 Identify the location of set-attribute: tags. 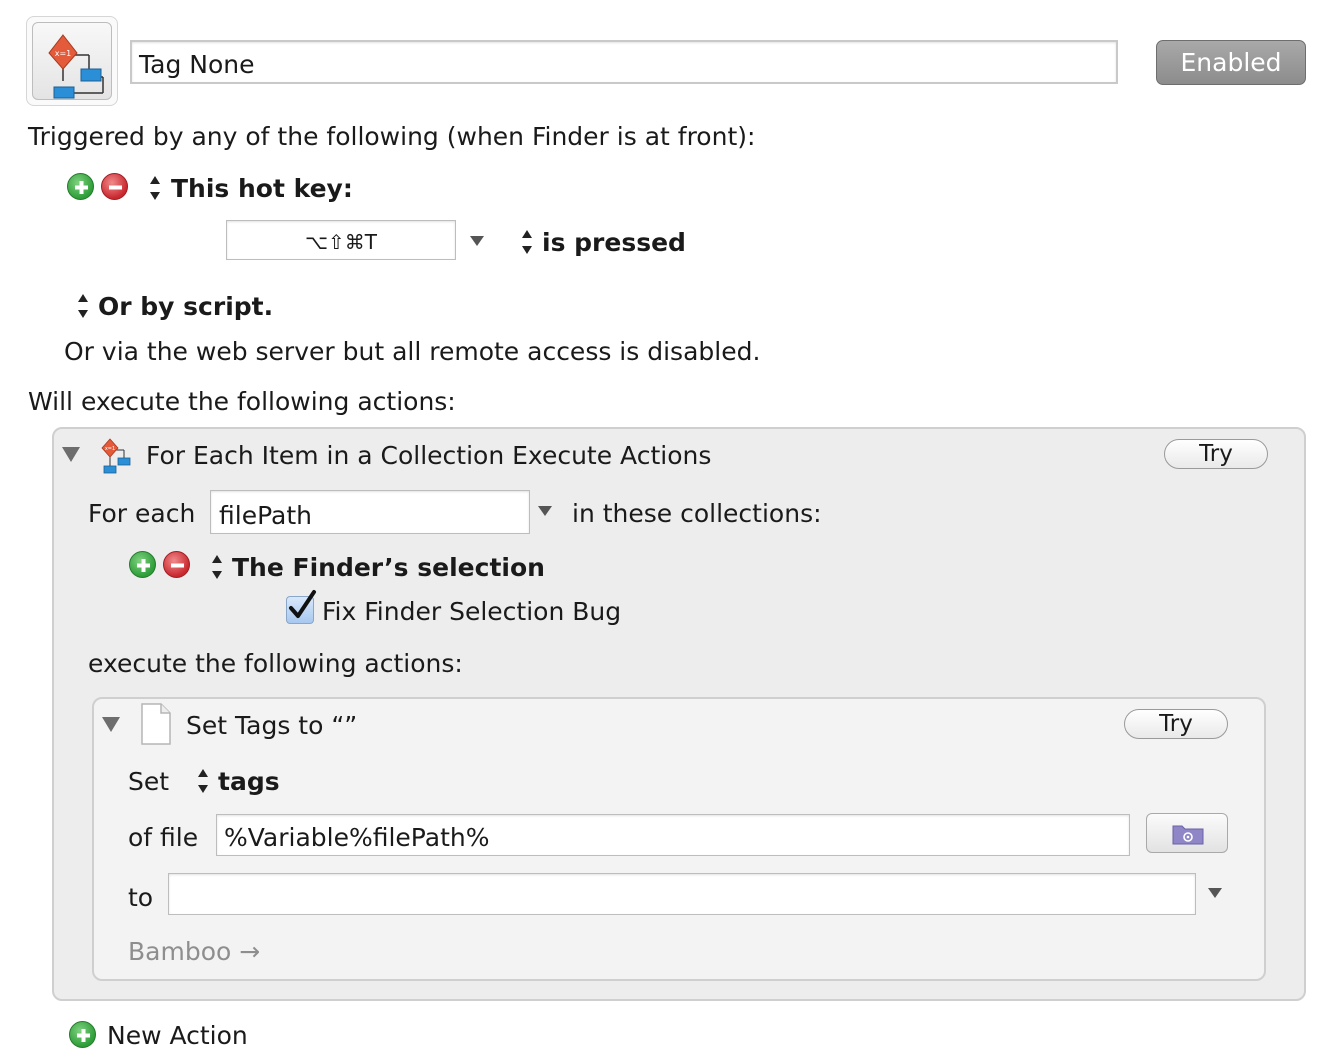
(249, 781).